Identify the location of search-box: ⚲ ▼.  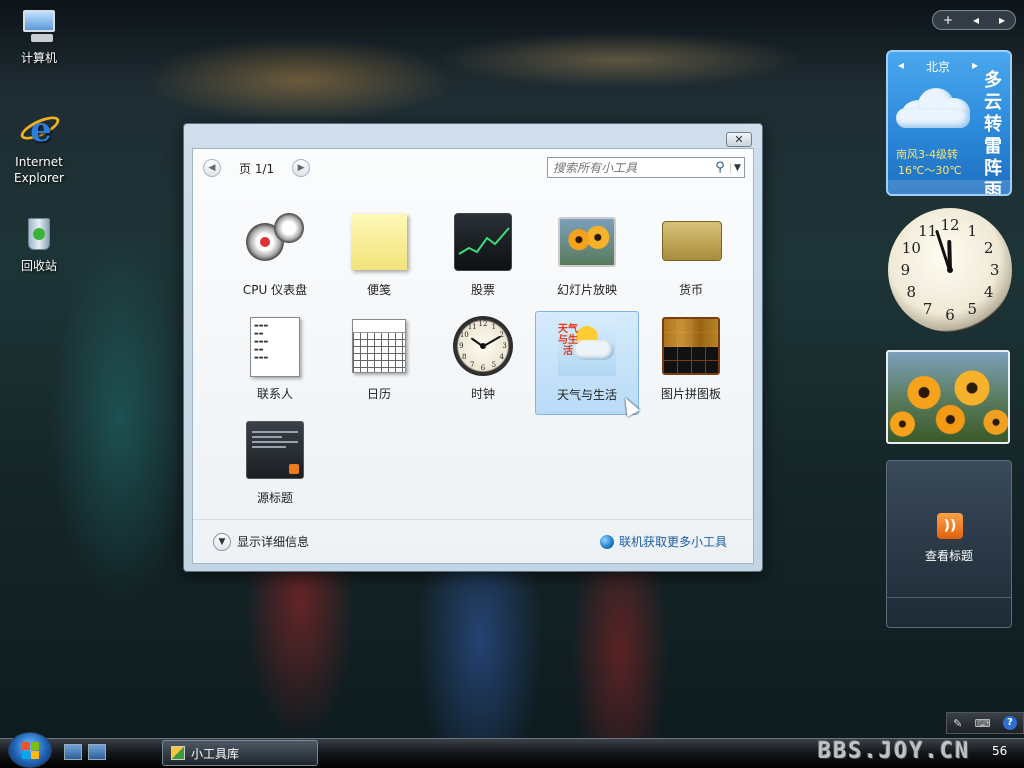
(646, 167).